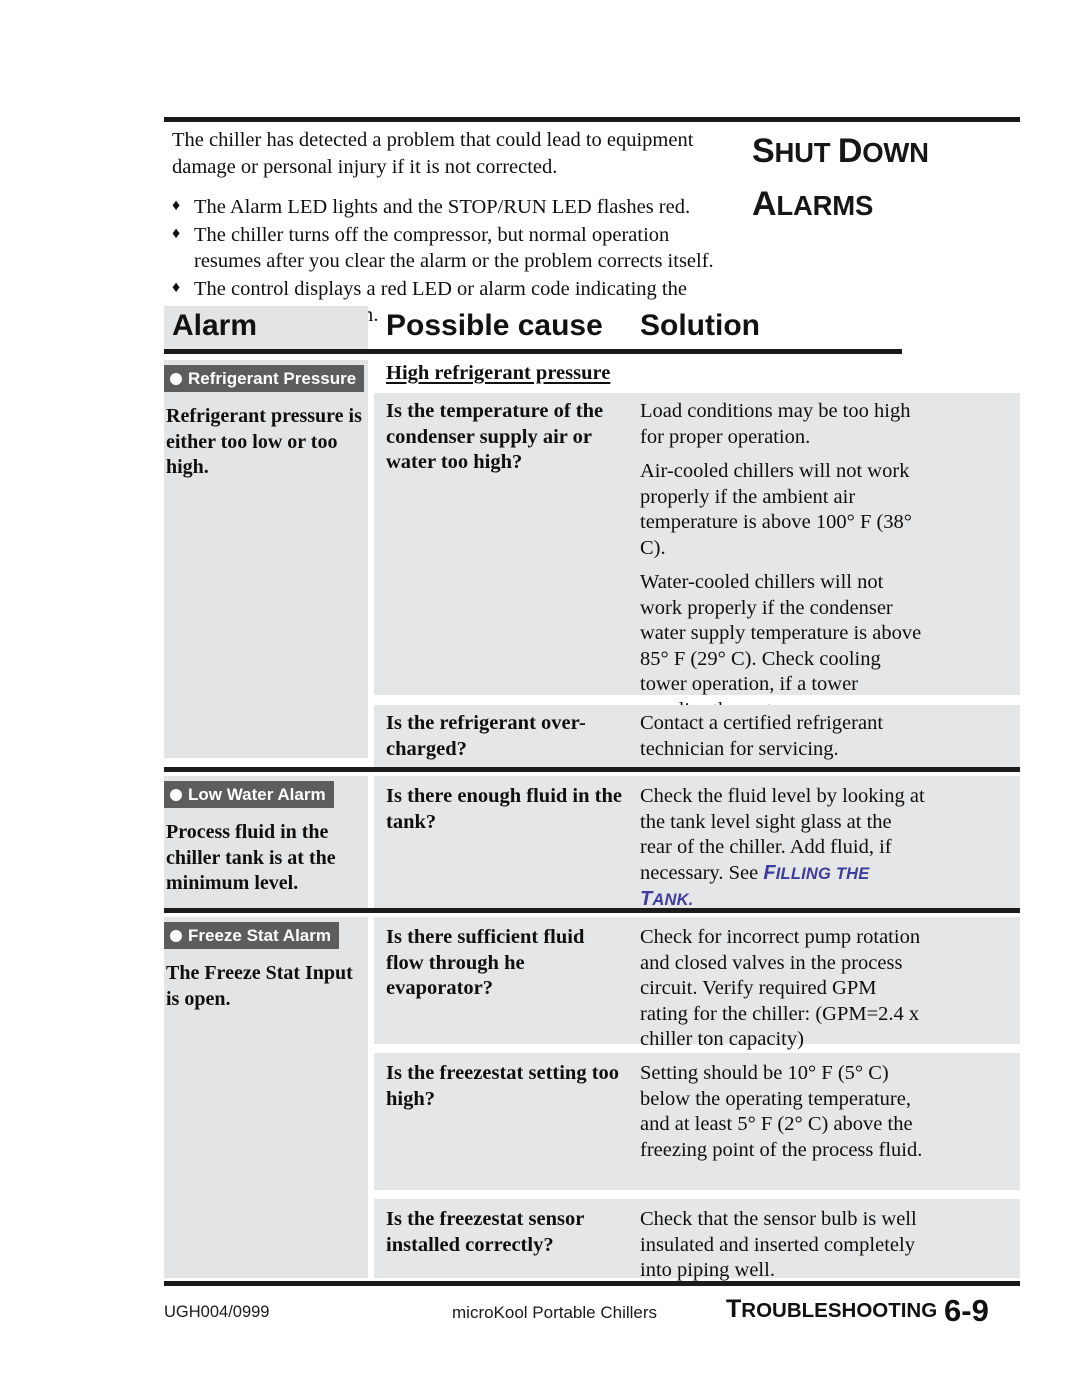  I want to click on status-badge-label: Freeze Stat Alarm, so click(259, 935).